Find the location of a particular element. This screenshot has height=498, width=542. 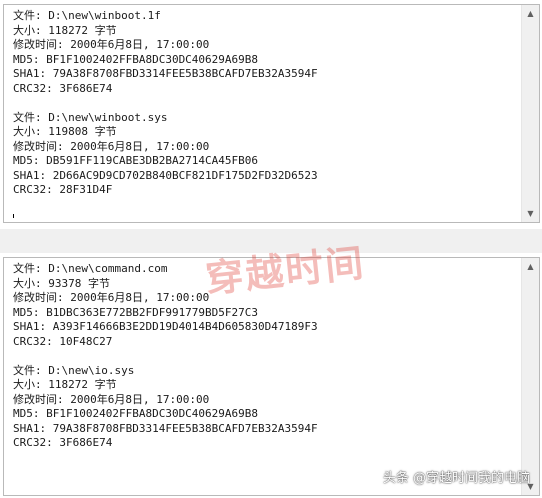

line-md5: MD5: B1DBC363E772BB2FDF991779BD5F27C3 is located at coordinates (136, 312).